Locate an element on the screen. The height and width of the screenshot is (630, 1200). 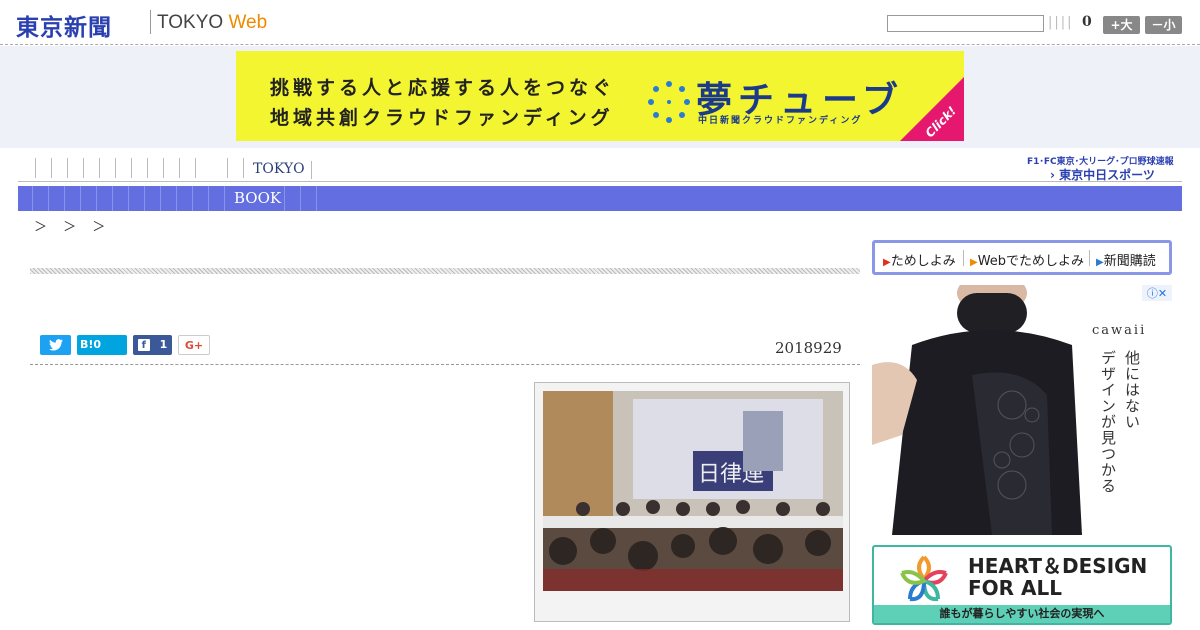
google-plus-share-button: G+ is located at coordinates (194, 345).